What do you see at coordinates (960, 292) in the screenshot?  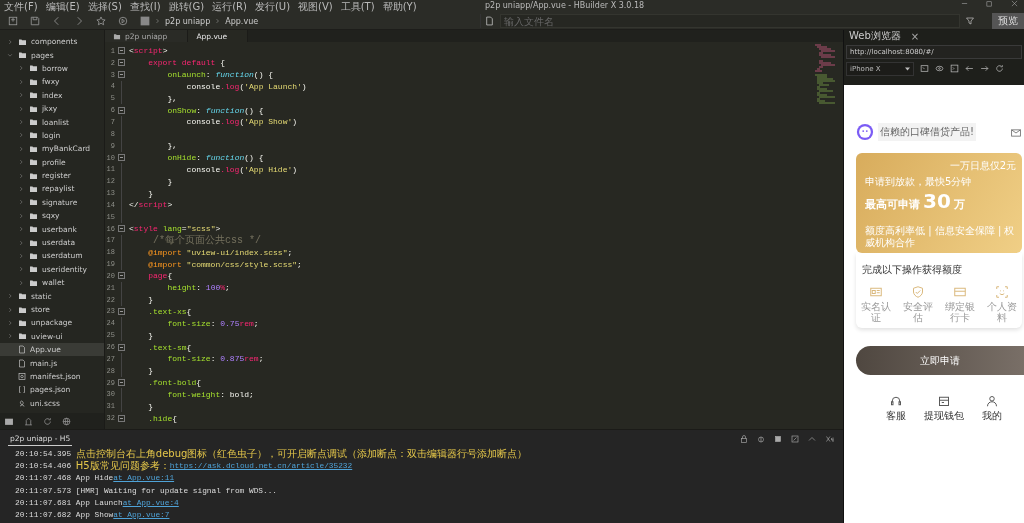 I see `bank-card-icon` at bounding box center [960, 292].